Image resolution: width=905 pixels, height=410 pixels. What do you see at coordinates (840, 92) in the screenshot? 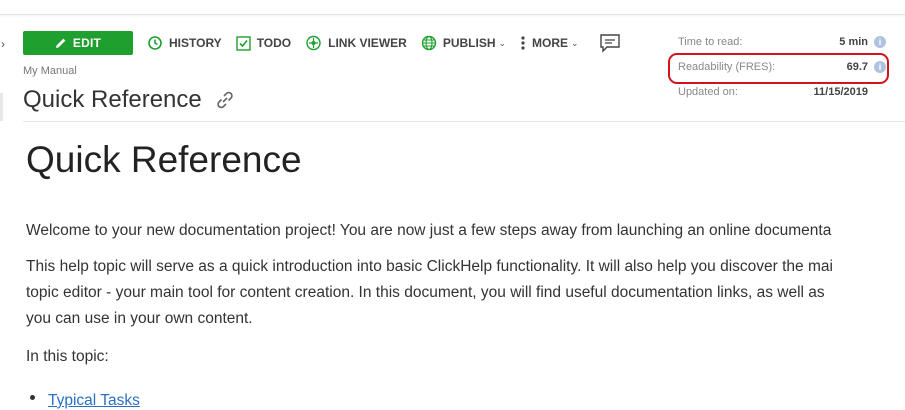
I see `updated-value: 11/15/2019` at bounding box center [840, 92].